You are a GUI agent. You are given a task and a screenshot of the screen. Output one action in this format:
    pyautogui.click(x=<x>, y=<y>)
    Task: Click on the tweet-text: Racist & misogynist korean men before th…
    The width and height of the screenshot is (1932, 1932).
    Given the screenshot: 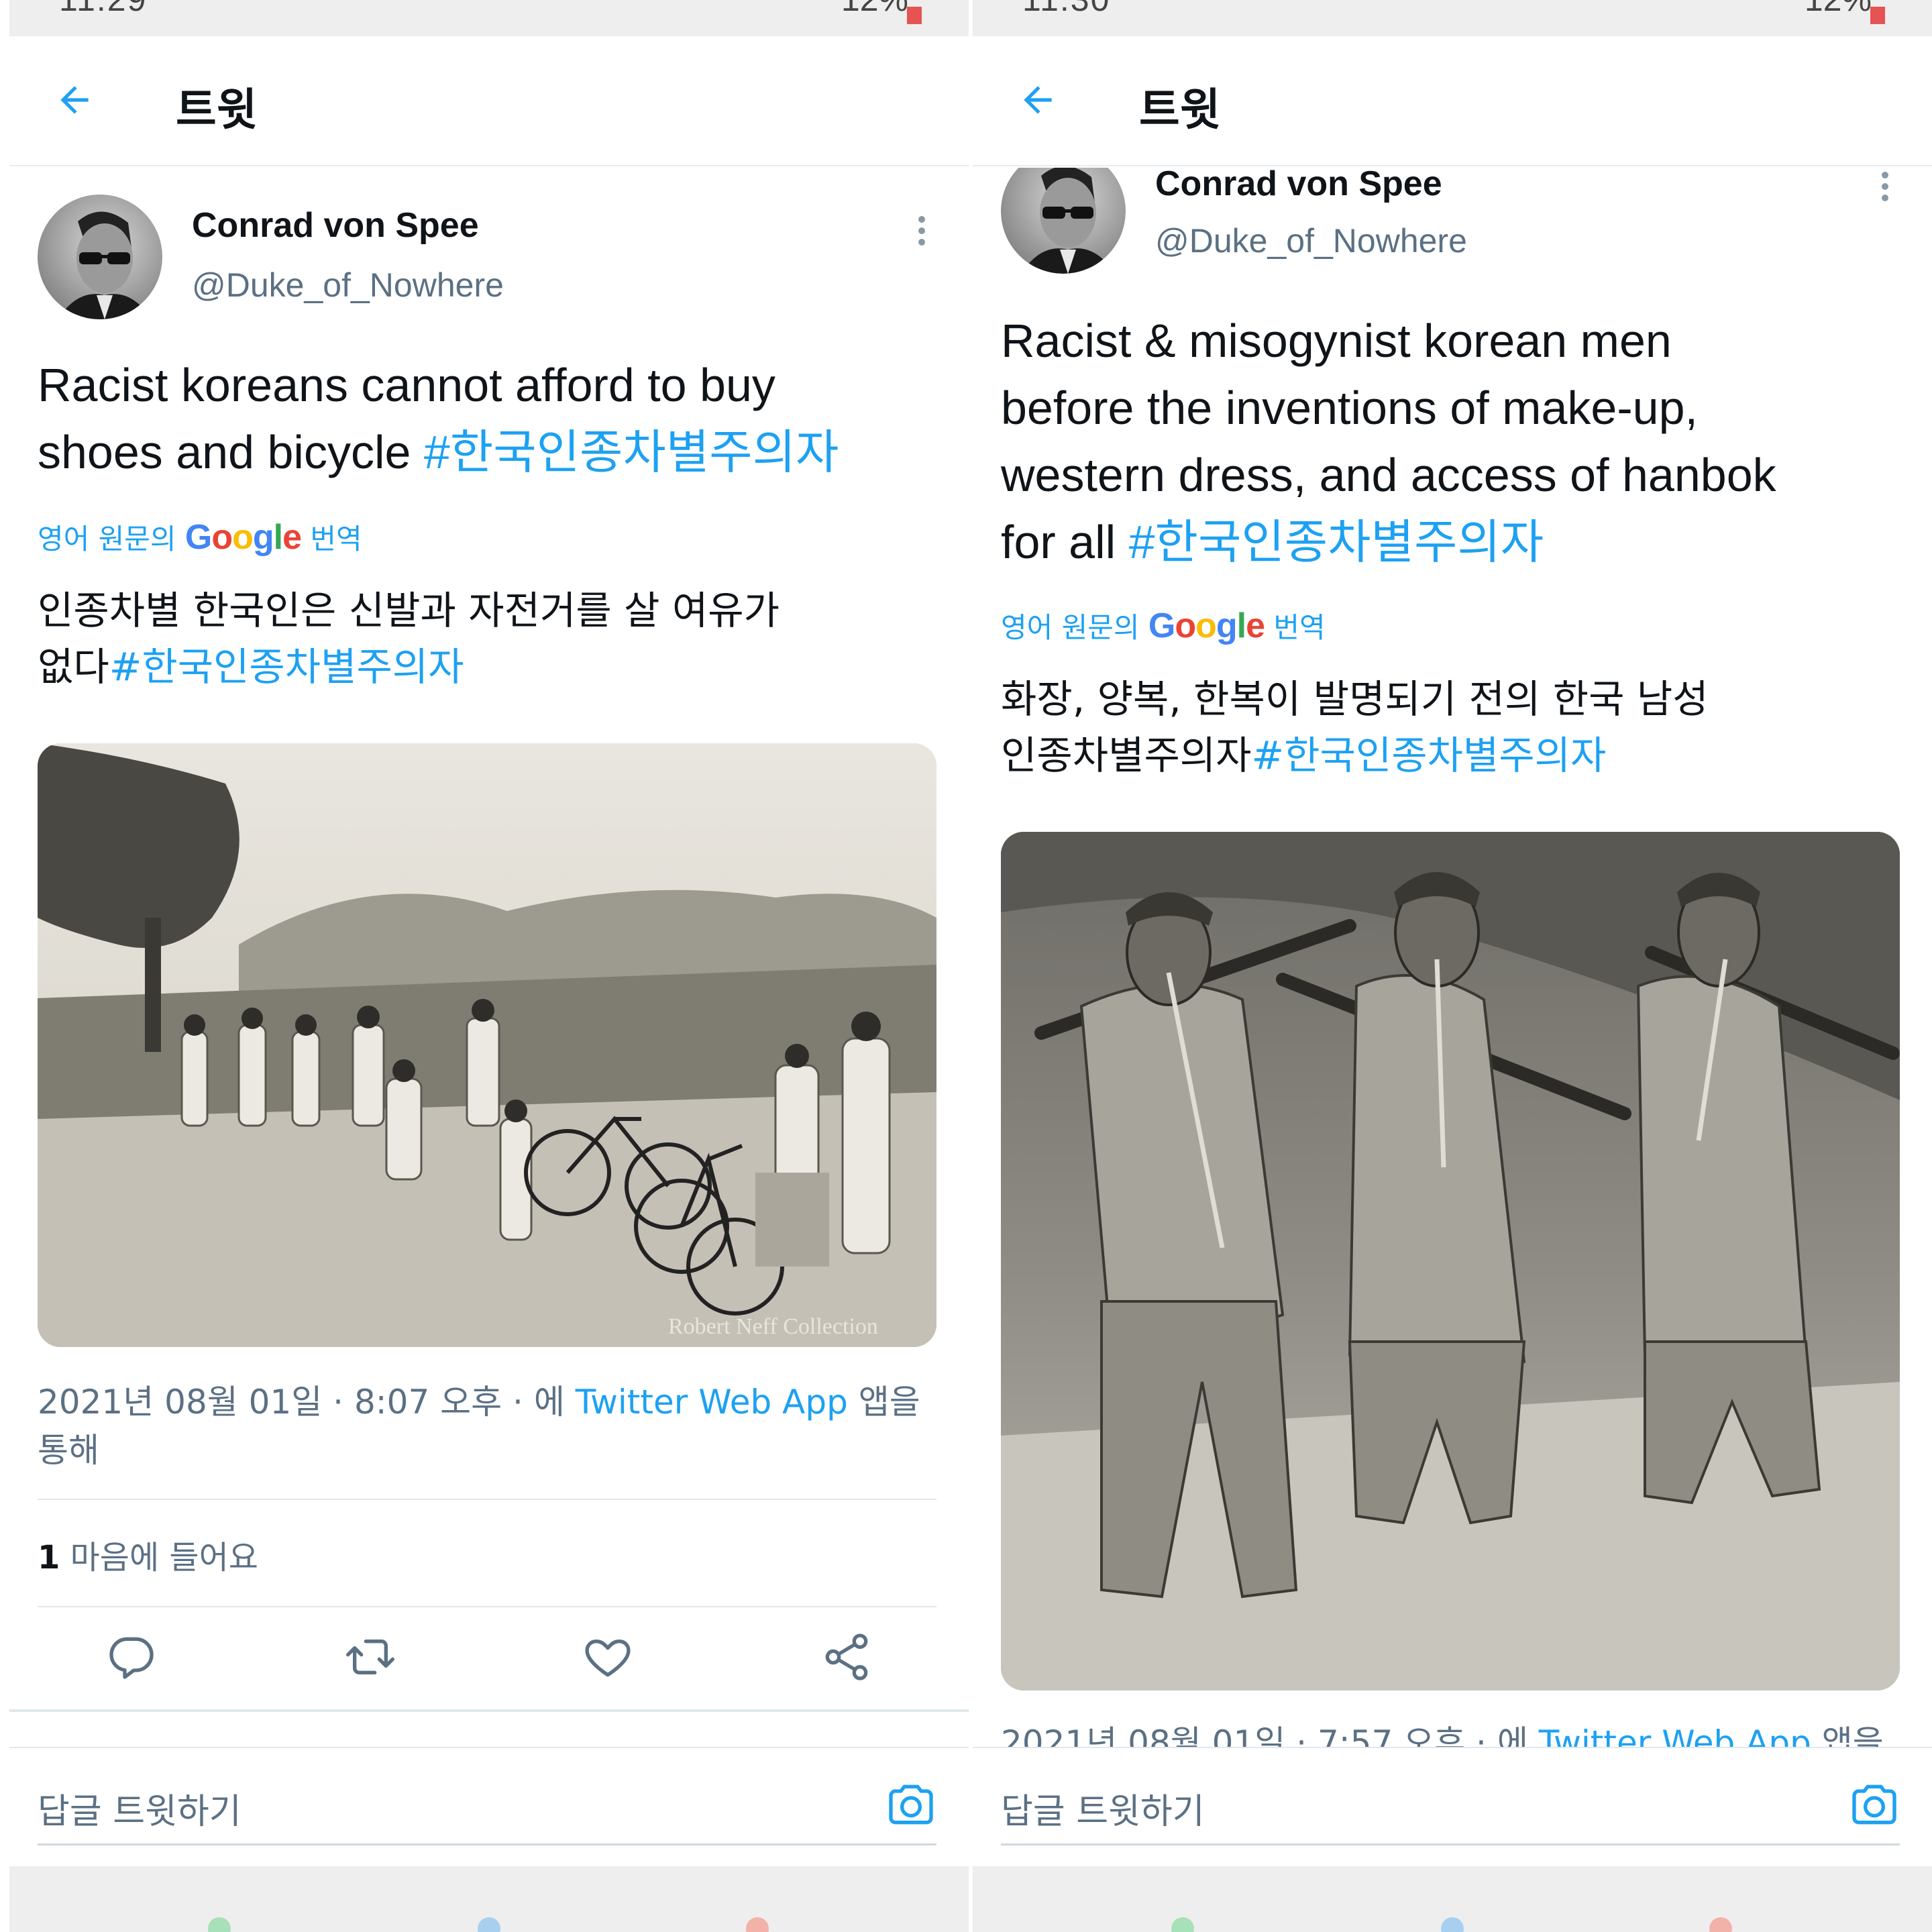 What is the action you would take?
    pyautogui.click(x=1388, y=441)
    